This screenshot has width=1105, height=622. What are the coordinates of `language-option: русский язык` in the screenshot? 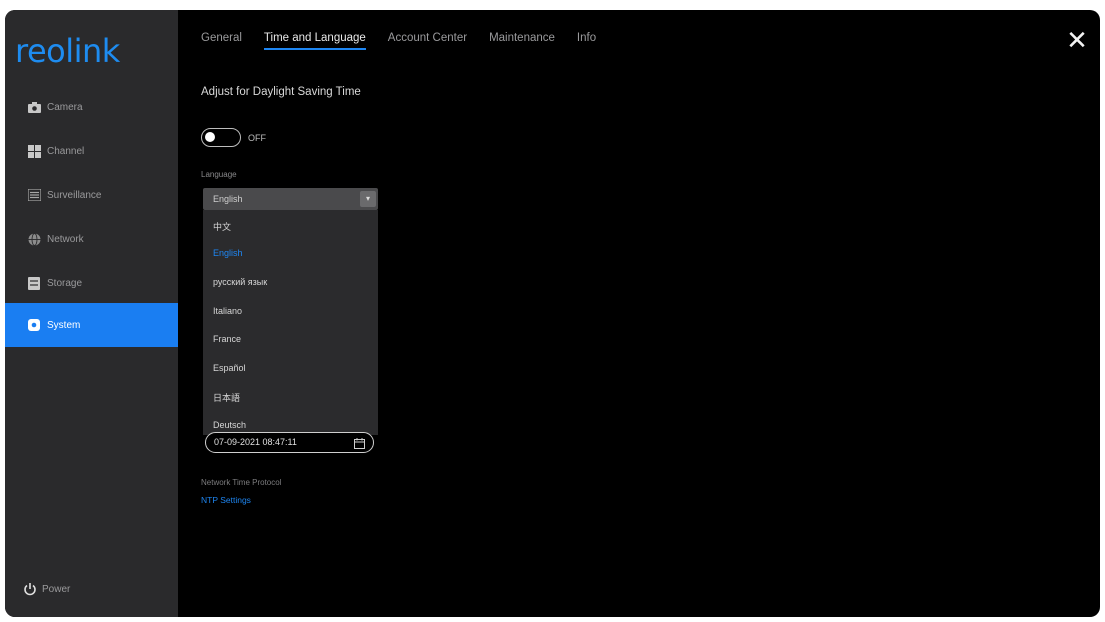 It's located at (240, 282).